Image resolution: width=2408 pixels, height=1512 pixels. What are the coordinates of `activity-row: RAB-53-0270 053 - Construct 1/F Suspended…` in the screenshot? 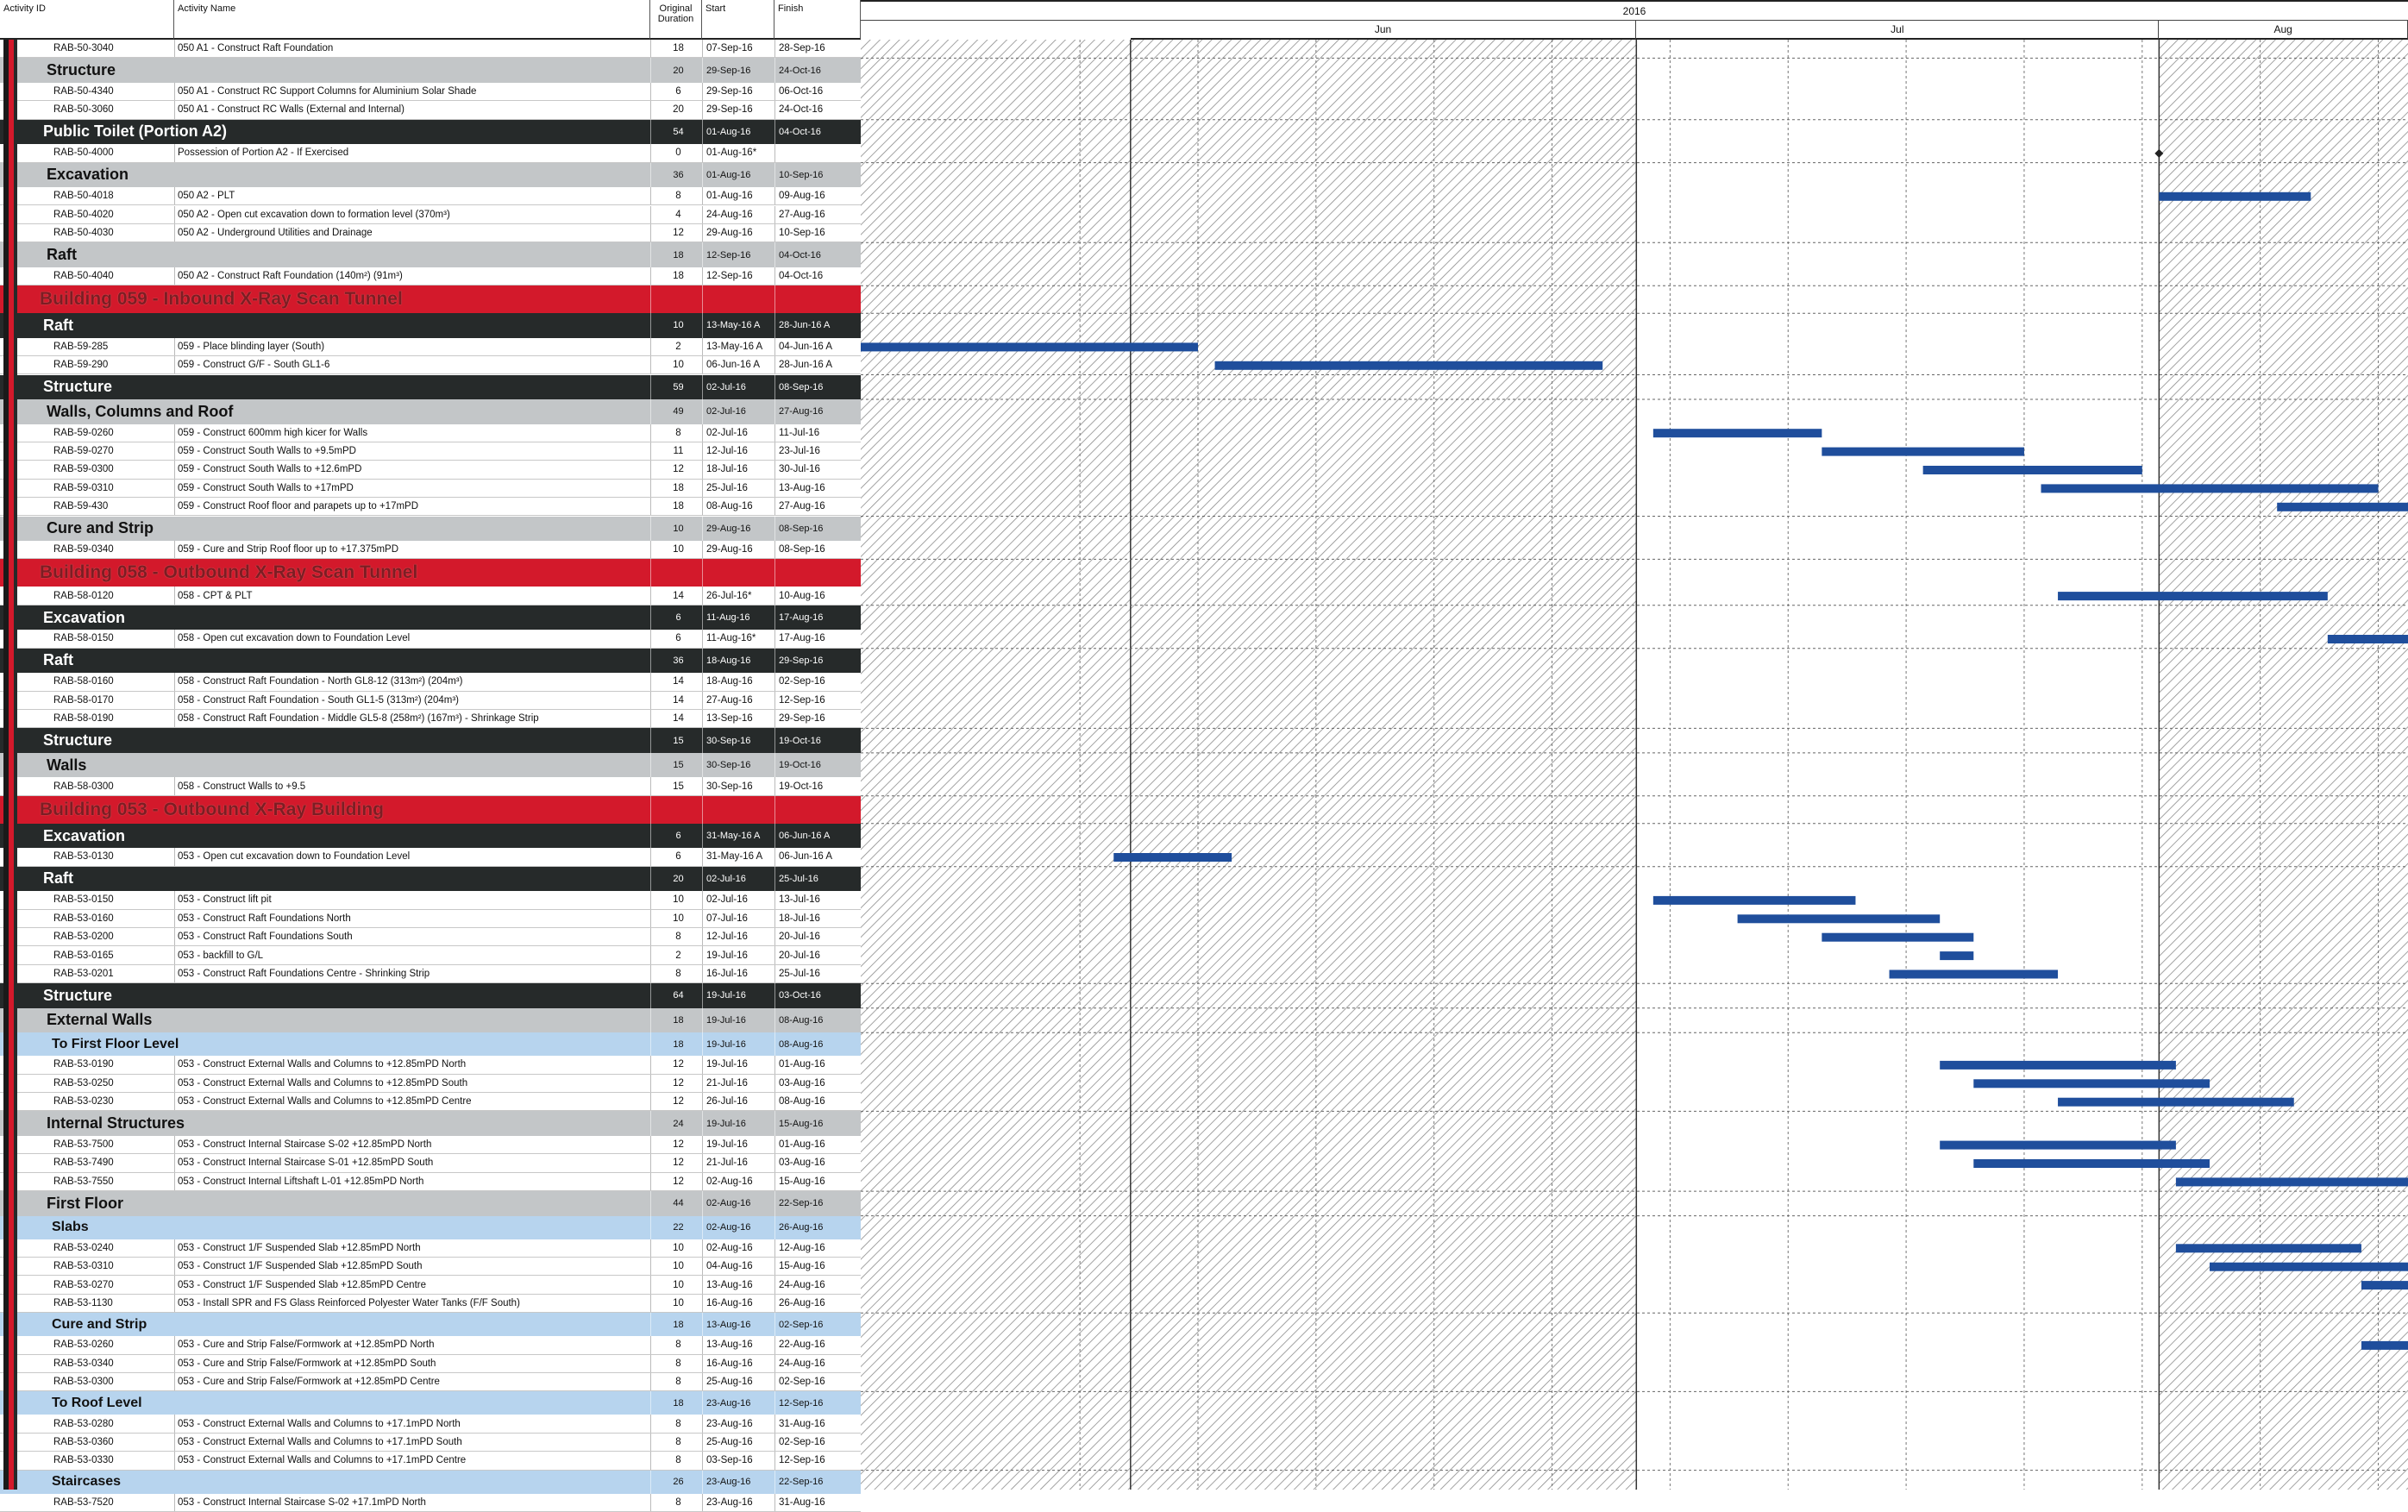 It's located at (430, 1285).